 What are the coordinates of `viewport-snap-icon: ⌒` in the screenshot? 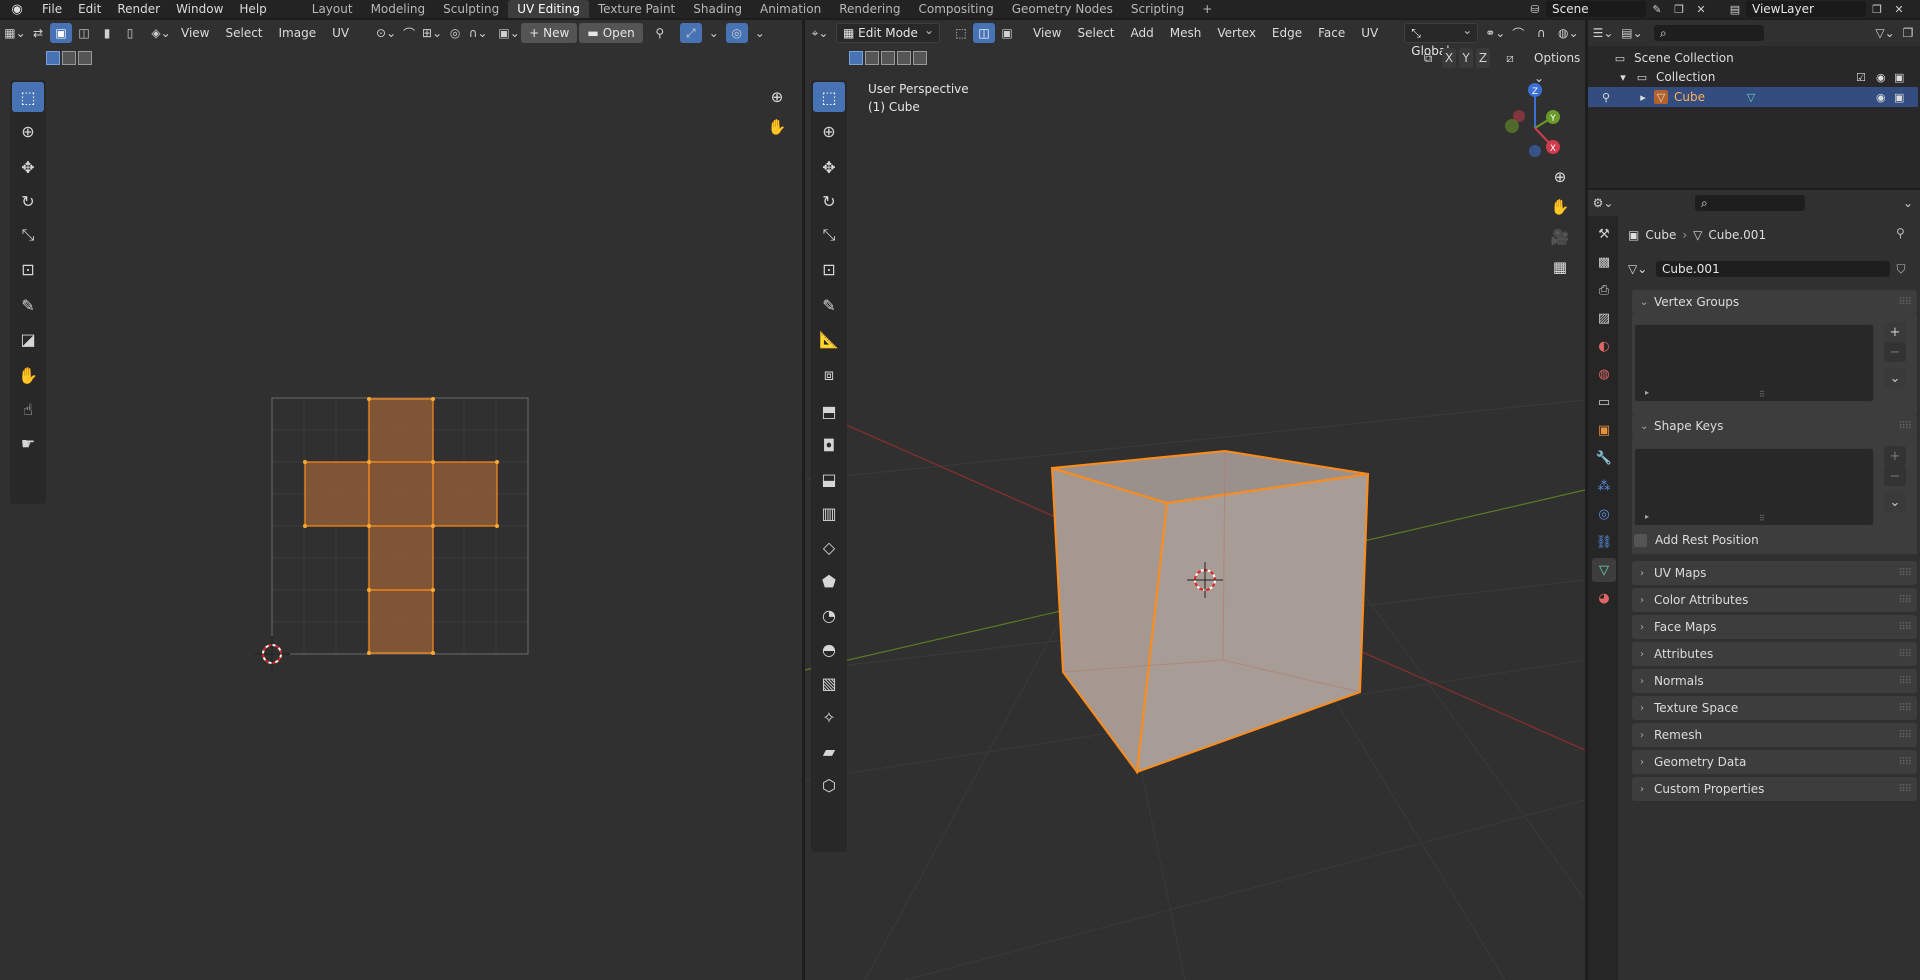 It's located at (1518, 33).